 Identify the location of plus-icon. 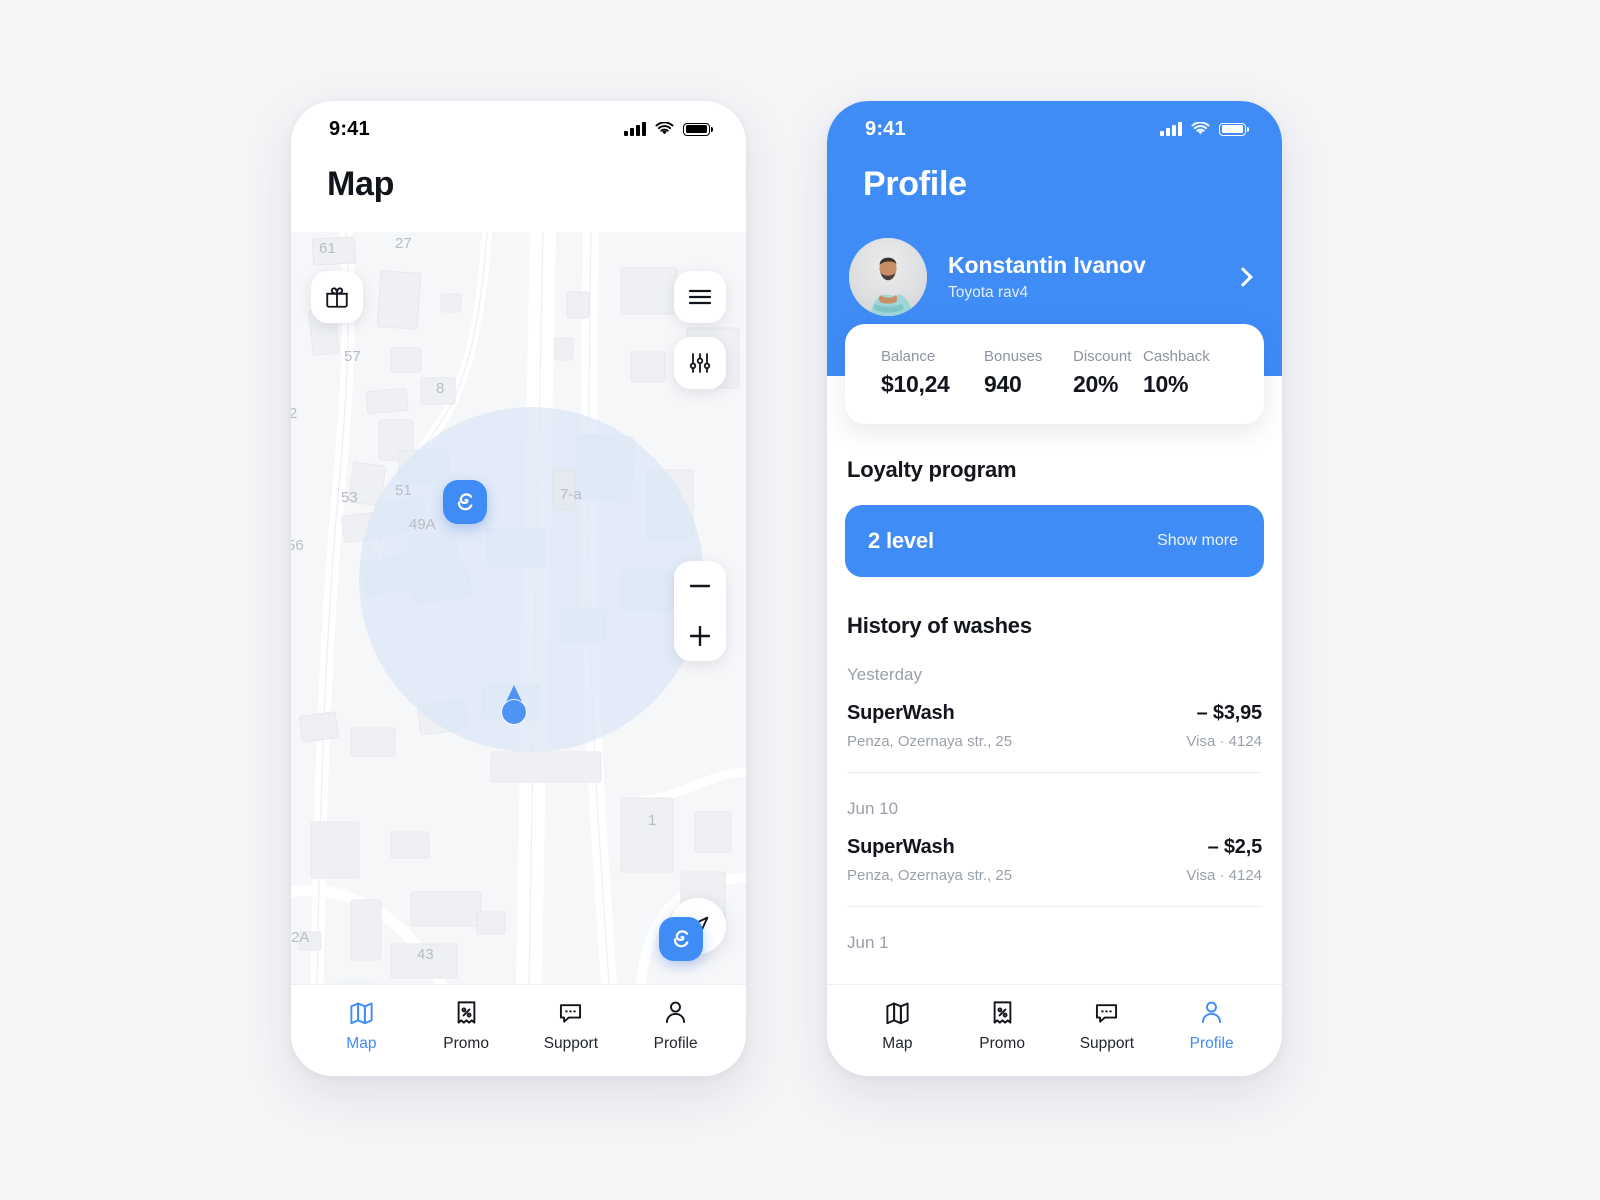
(700, 636).